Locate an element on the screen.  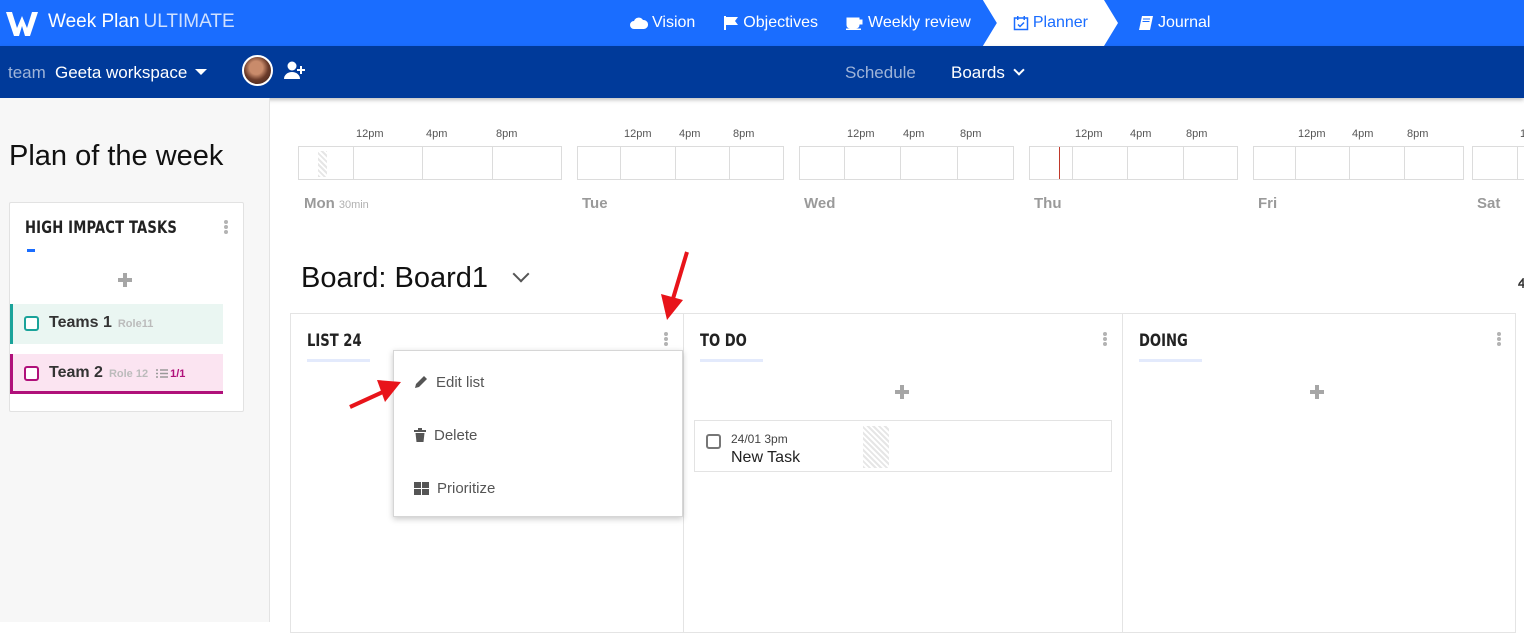
menu-delete-label: Delete is located at coordinates (456, 435).